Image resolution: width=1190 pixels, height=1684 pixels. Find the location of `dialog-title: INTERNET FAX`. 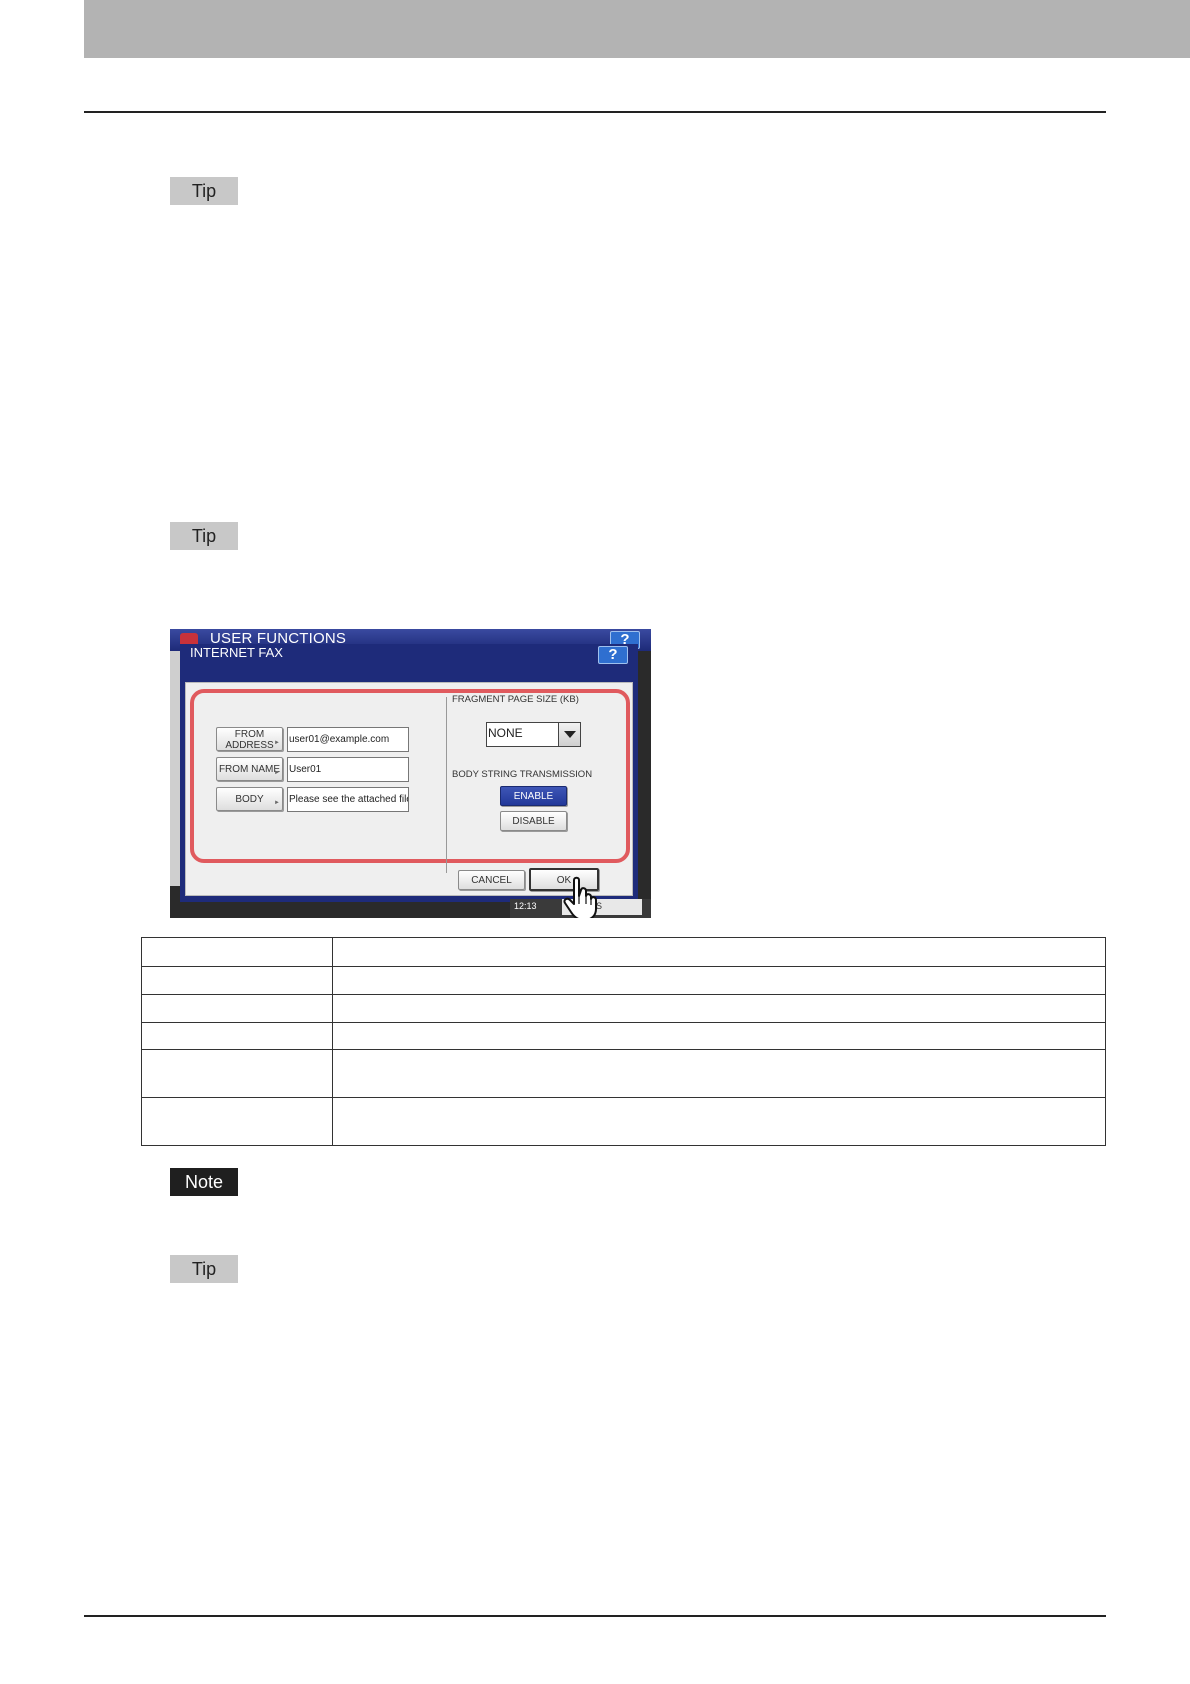

dialog-title: INTERNET FAX is located at coordinates (236, 652).